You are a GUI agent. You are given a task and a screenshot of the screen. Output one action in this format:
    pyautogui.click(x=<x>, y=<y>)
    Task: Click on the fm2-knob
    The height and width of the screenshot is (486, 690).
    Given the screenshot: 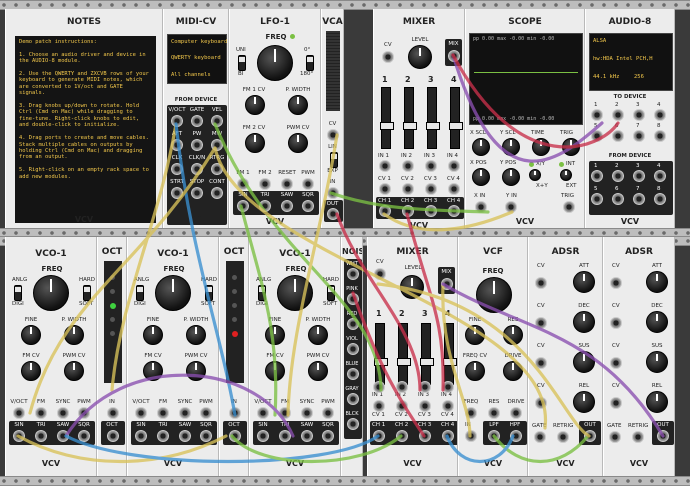 What is the action you would take?
    pyautogui.click(x=255, y=143)
    